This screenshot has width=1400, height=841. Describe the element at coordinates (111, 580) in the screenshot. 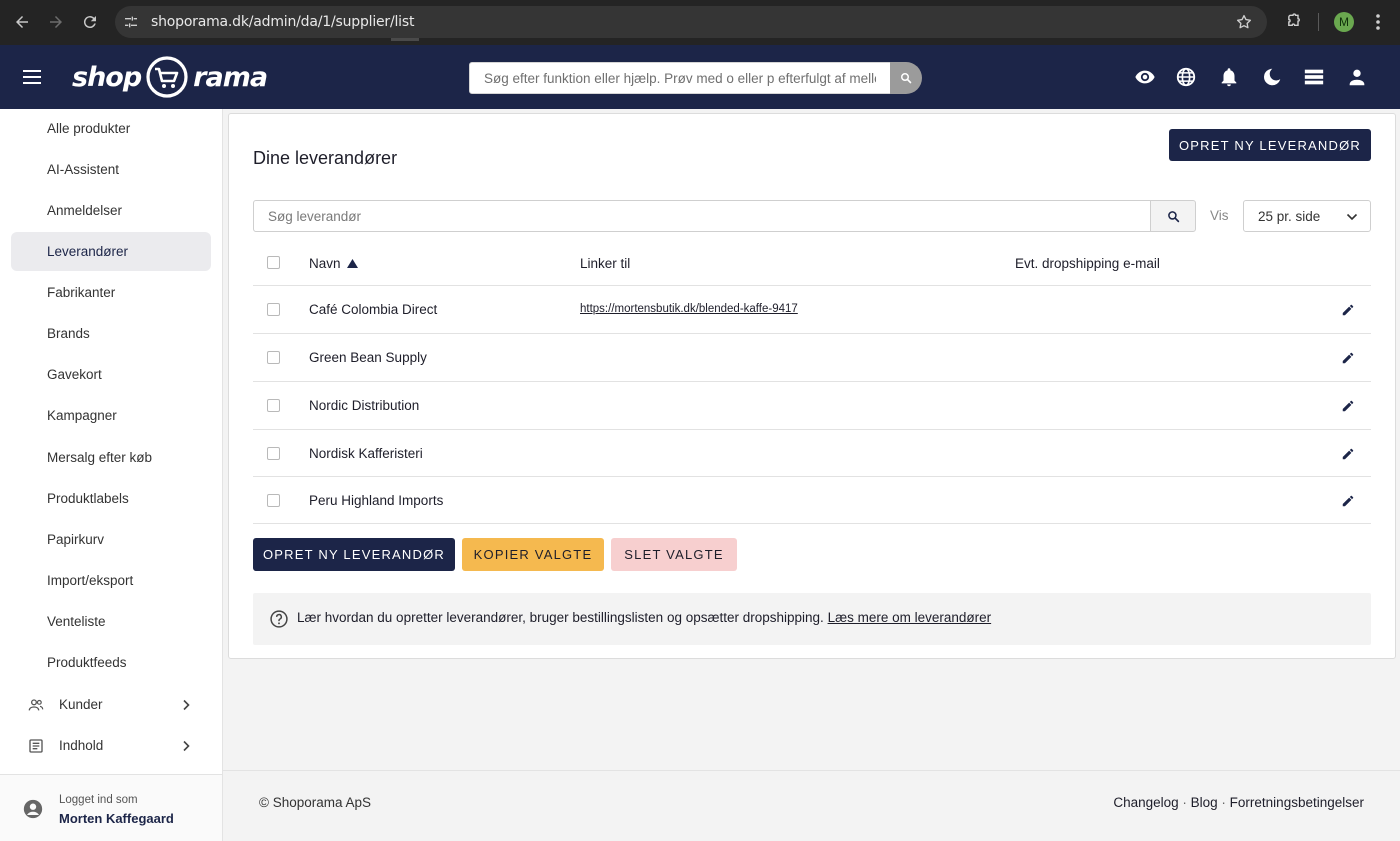

I see `sidebar-item-import-eksport: Import/eksport` at that location.